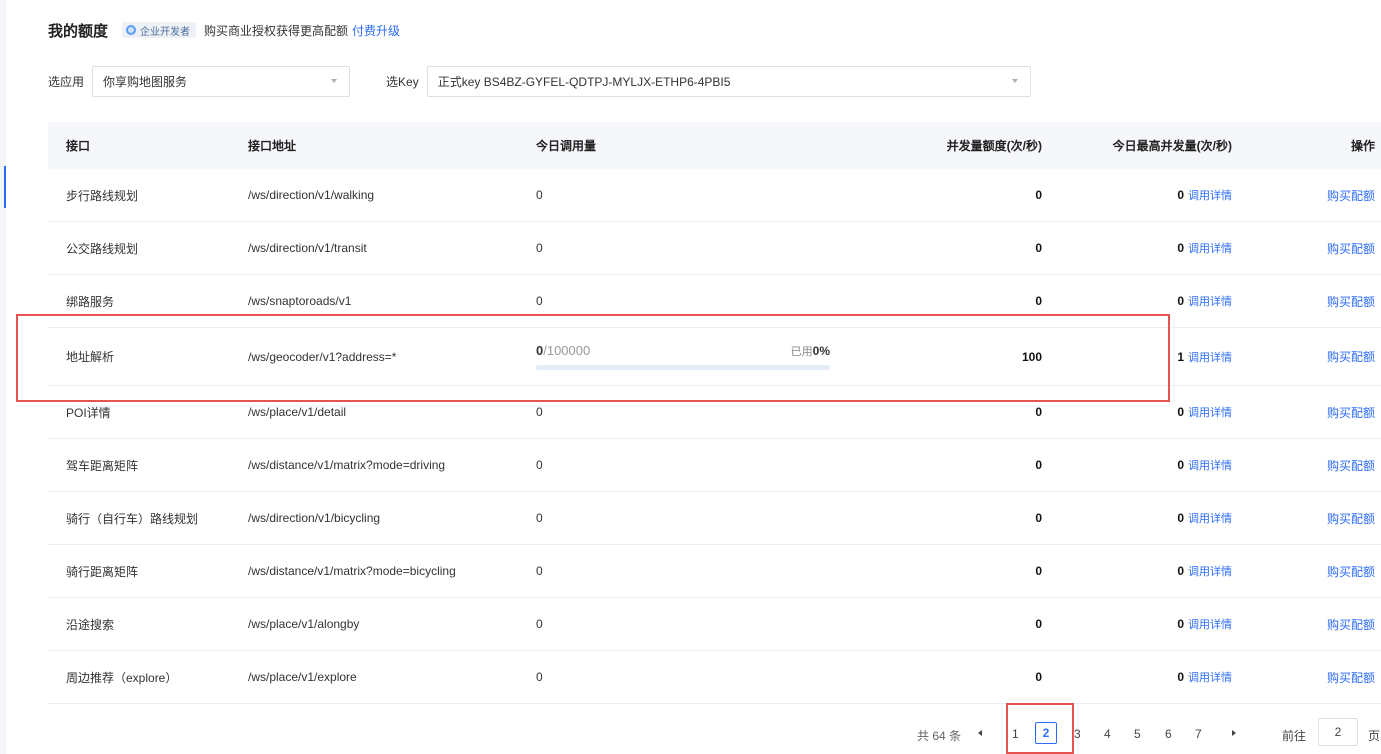  What do you see at coordinates (347, 465) in the screenshot?
I see `api-path: /ws/distance/v1/matrix?mode=driving` at bounding box center [347, 465].